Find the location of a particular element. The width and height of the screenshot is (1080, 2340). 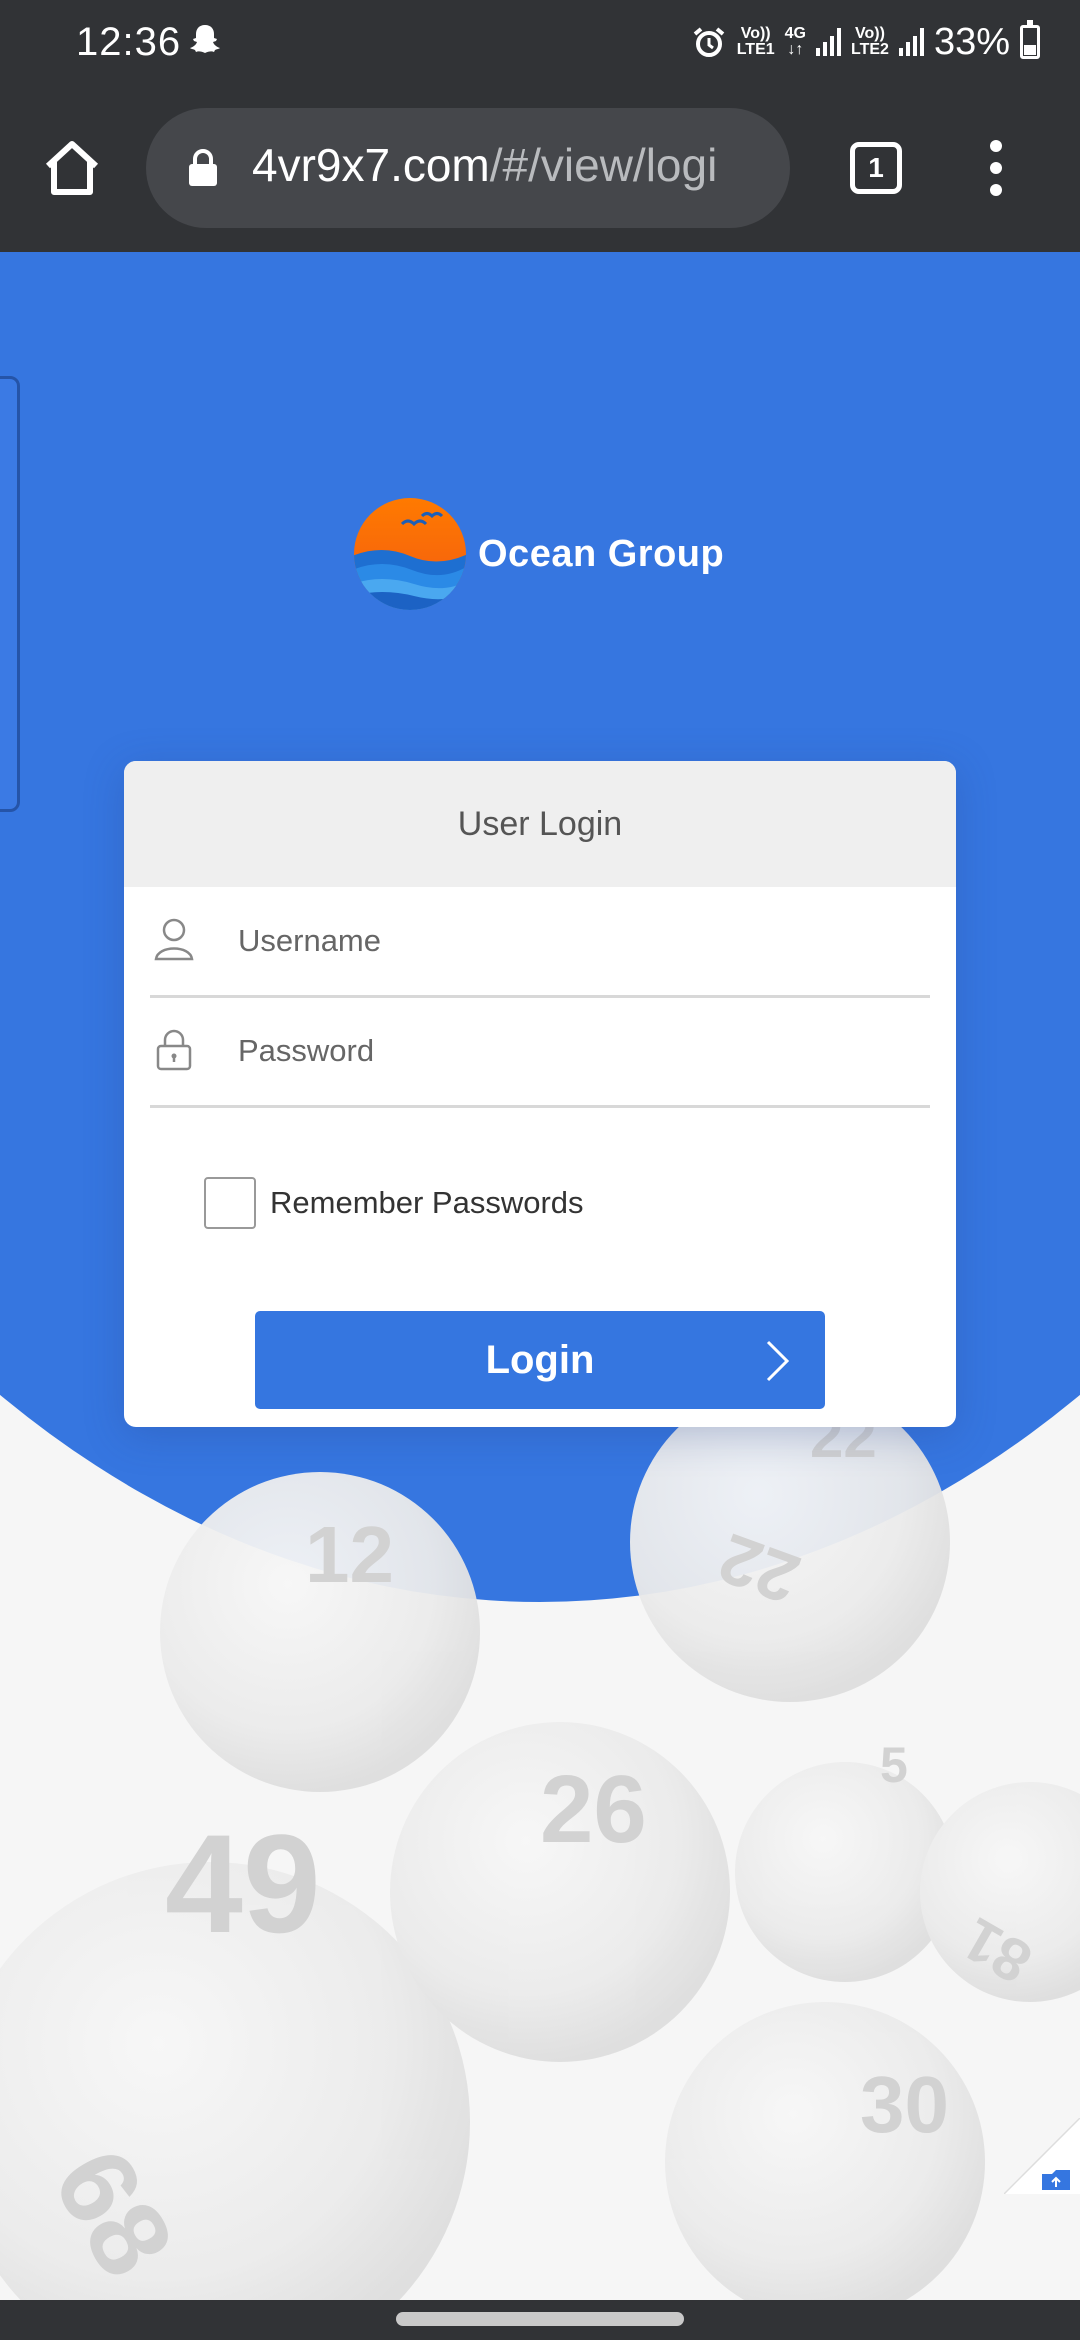

password-field is located at coordinates (540, 1052).